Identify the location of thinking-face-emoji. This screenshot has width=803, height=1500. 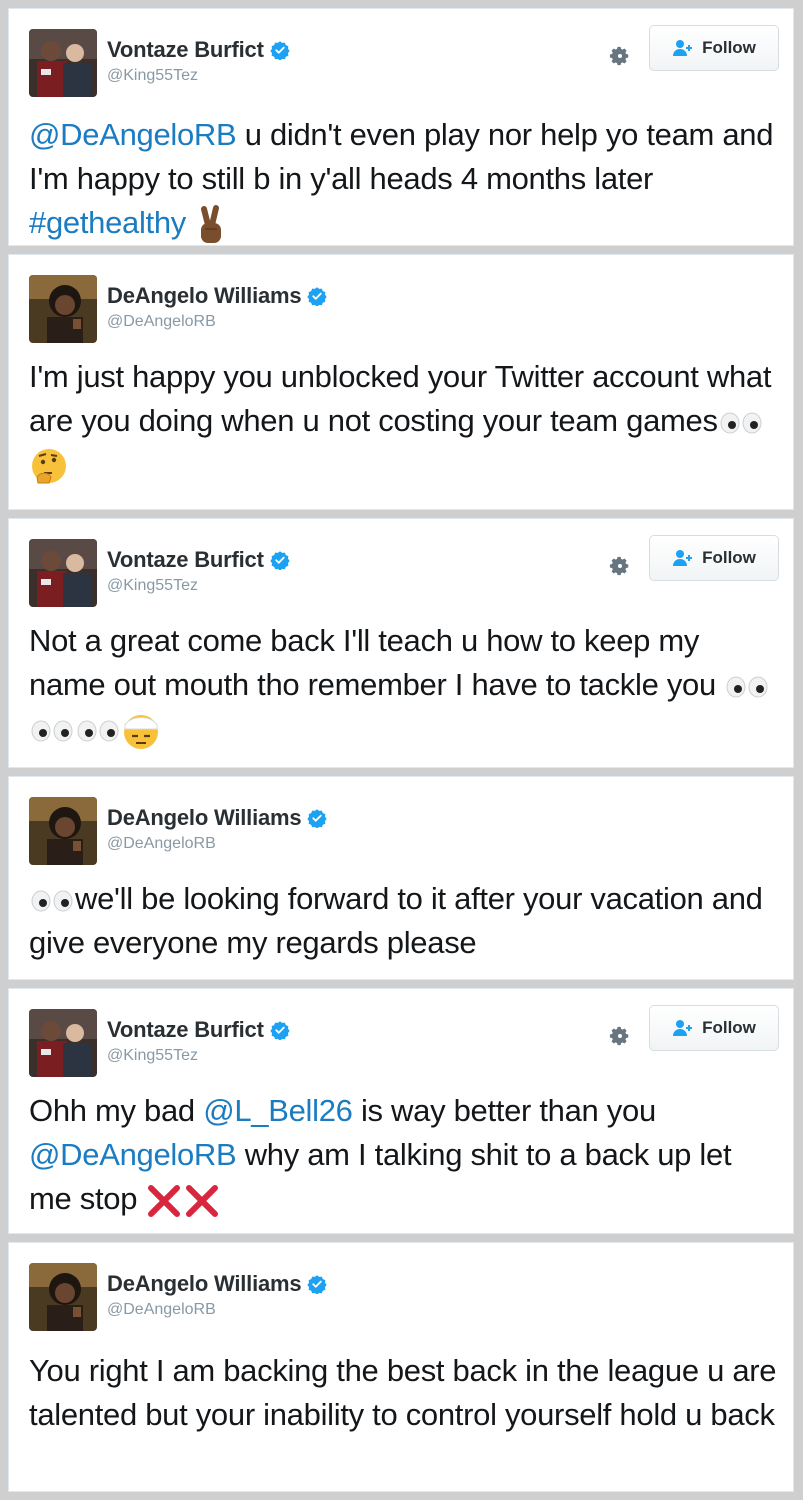
(49, 465).